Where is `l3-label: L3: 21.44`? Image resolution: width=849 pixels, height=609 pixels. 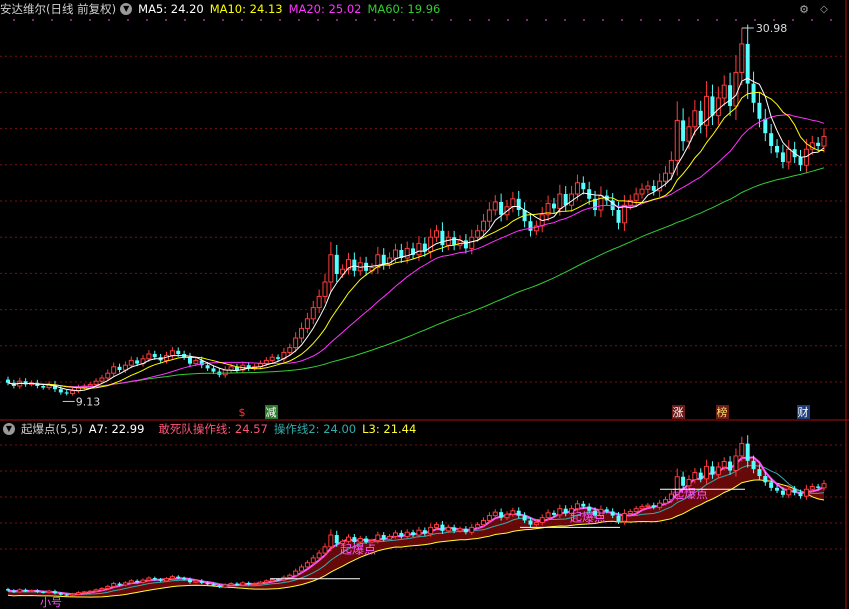 l3-label: L3: 21.44 is located at coordinates (389, 429).